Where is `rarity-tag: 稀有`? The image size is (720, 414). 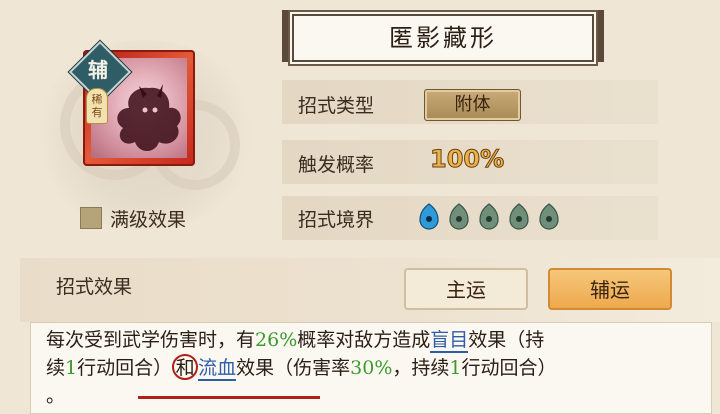
rarity-tag: 稀有 is located at coordinates (97, 106).